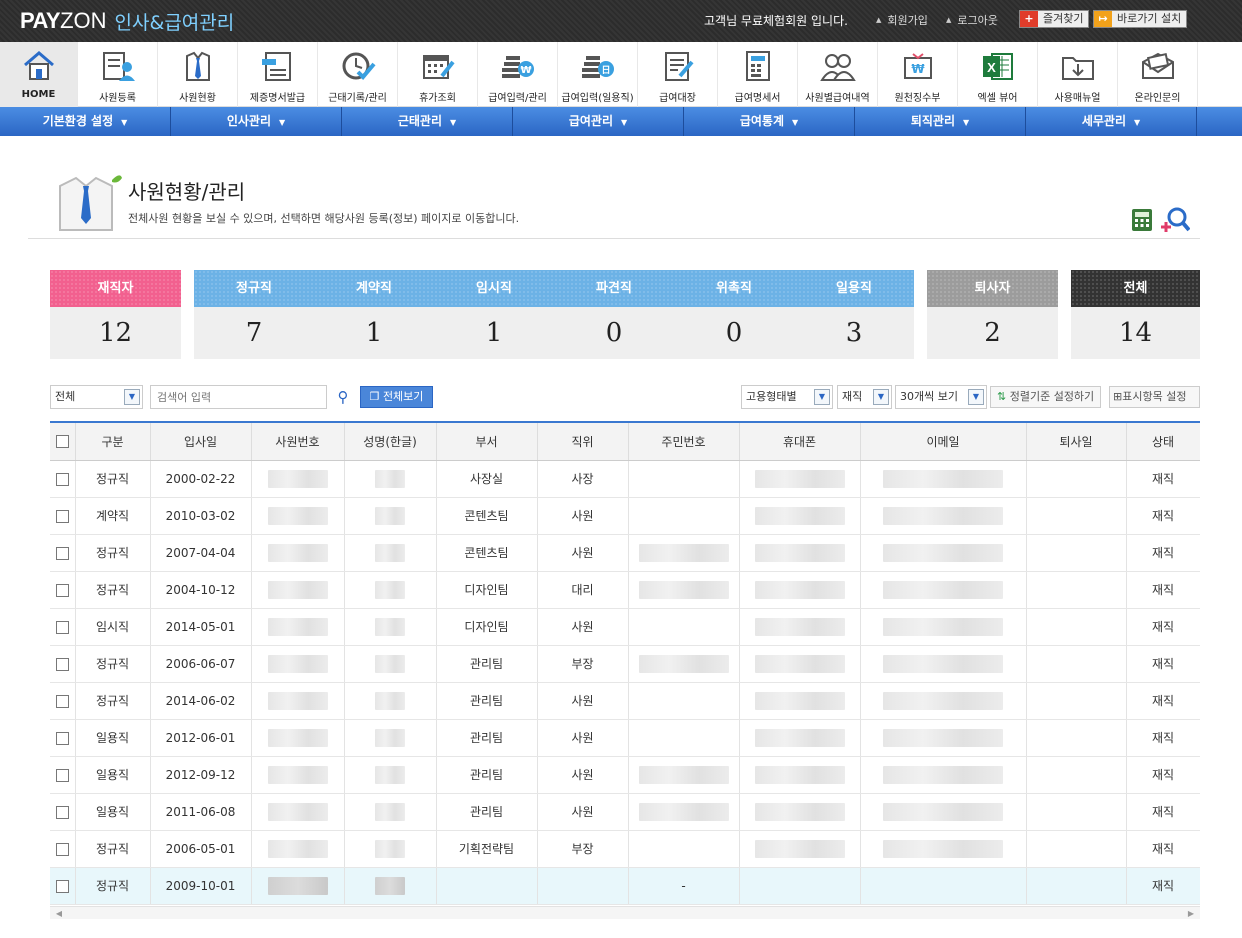 This screenshot has height=938, width=1242. What do you see at coordinates (598, 121) in the screenshot?
I see `menu-payroll: 급여관리 ▼` at bounding box center [598, 121].